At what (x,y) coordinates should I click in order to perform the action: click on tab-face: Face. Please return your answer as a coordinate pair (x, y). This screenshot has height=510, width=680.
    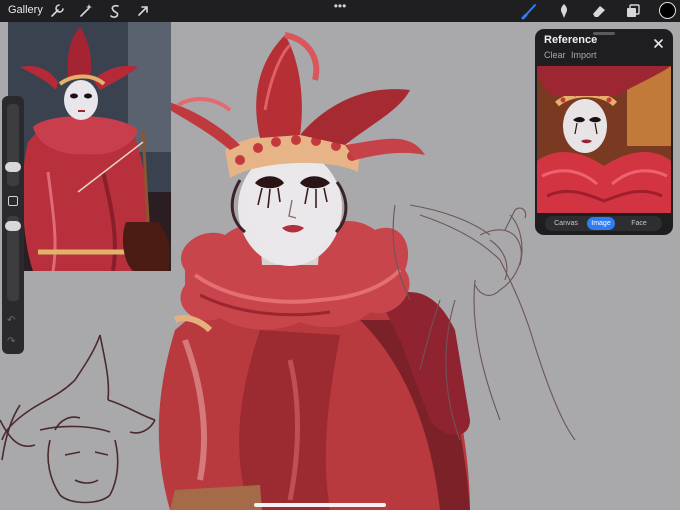
    Looking at the image, I should click on (639, 223).